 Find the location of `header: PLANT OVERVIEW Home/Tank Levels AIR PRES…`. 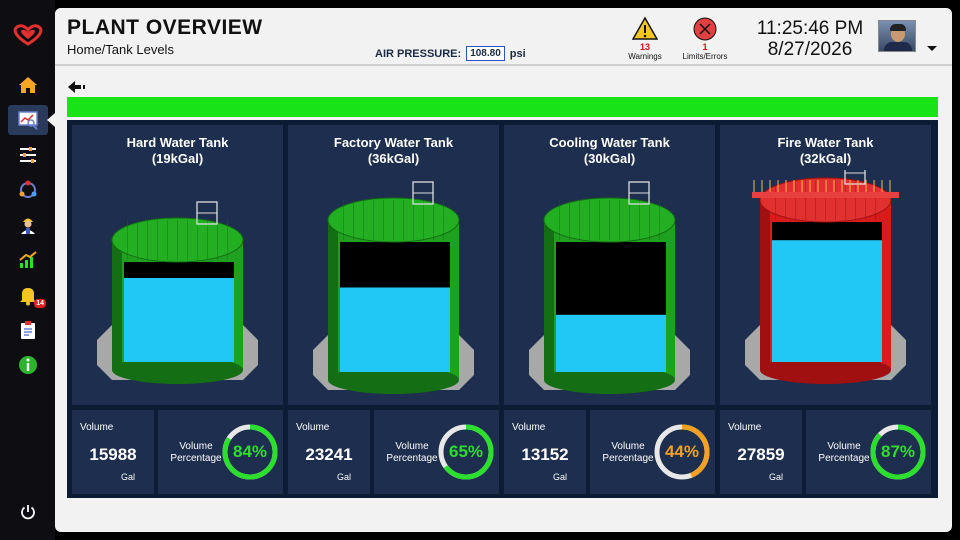

header: PLANT OVERVIEW Home/Tank Levels AIR PRES… is located at coordinates (503, 37).